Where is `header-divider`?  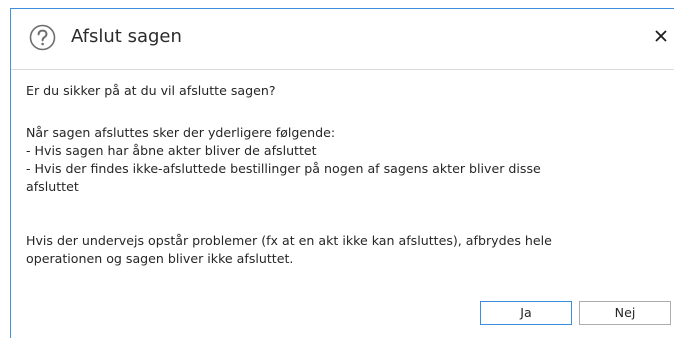
header-divider is located at coordinates (342, 69).